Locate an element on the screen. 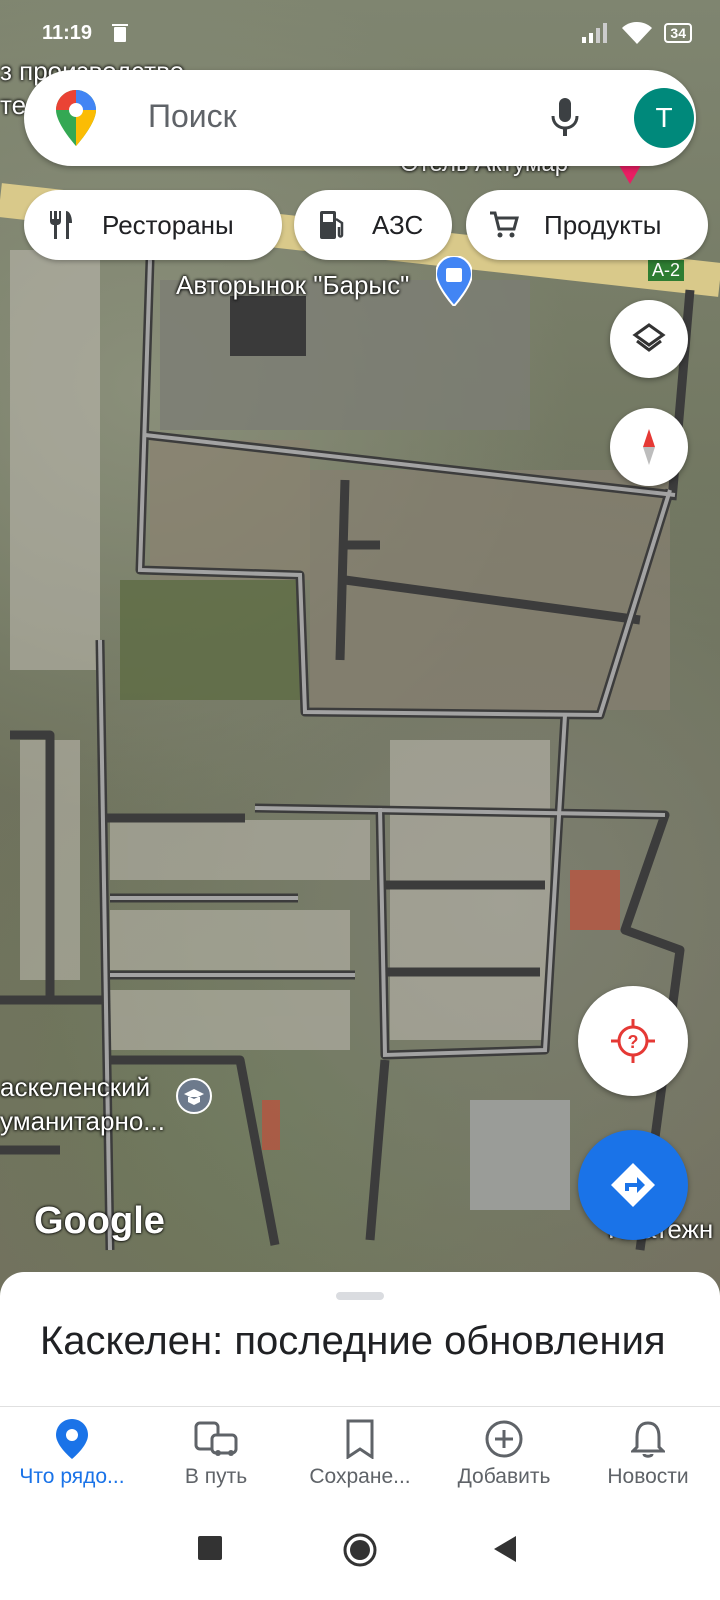 The height and width of the screenshot is (1600, 720). status-bar: 11:19 34 is located at coordinates (360, 34).